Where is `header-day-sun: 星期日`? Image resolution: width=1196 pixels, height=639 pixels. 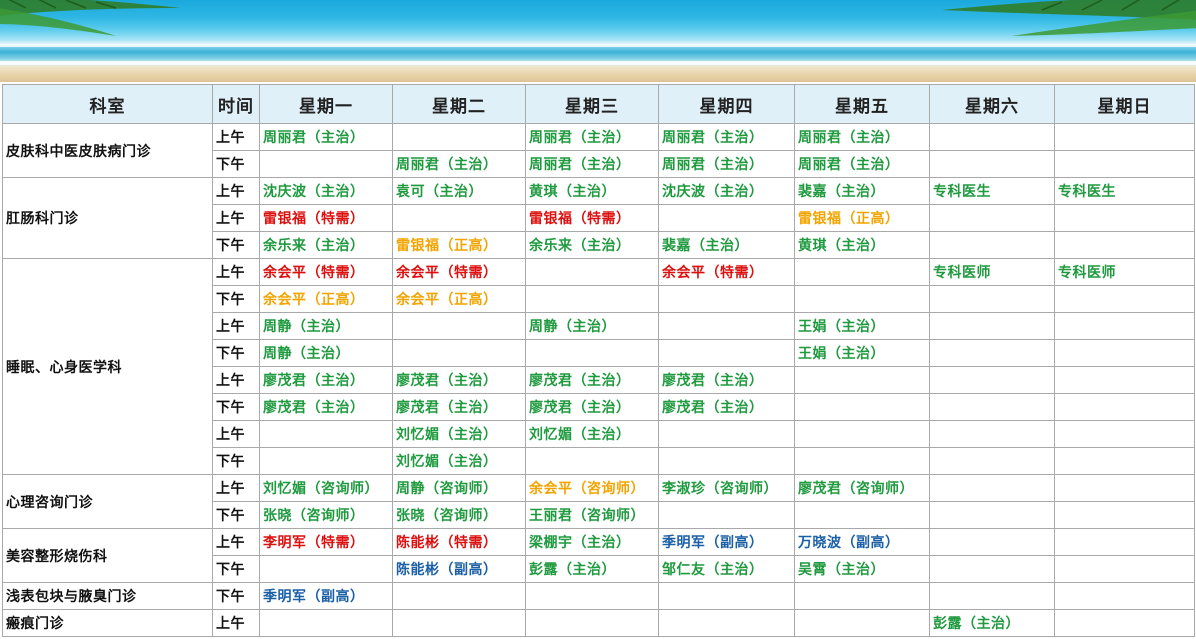 header-day-sun: 星期日 is located at coordinates (1124, 104).